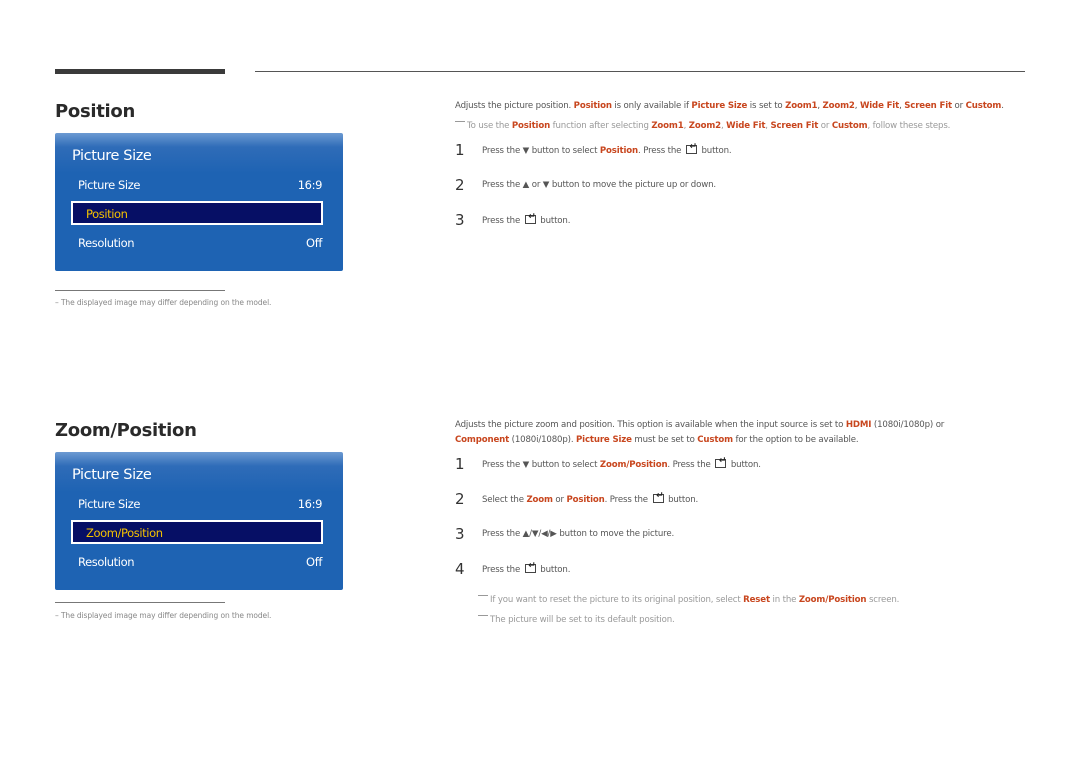  Describe the element at coordinates (197, 532) in the screenshot. I see `osd-row-zoom-position-selected: Zoom/Position` at that location.